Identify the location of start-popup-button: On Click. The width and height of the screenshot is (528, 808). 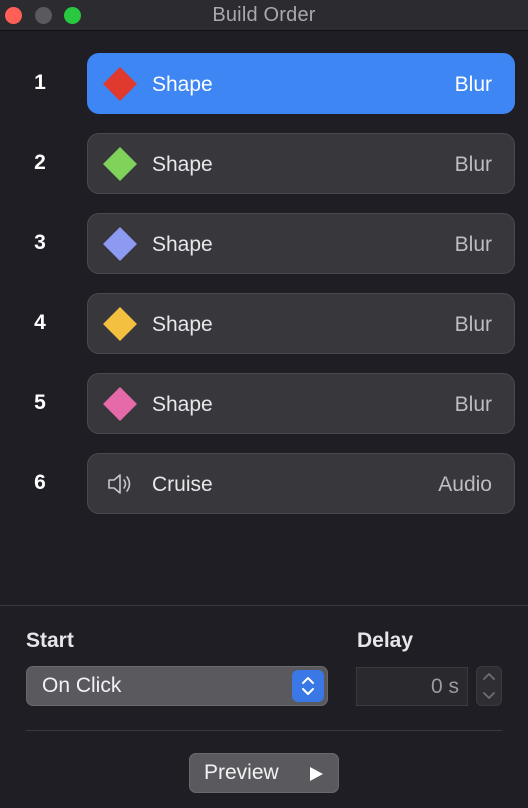
(177, 686).